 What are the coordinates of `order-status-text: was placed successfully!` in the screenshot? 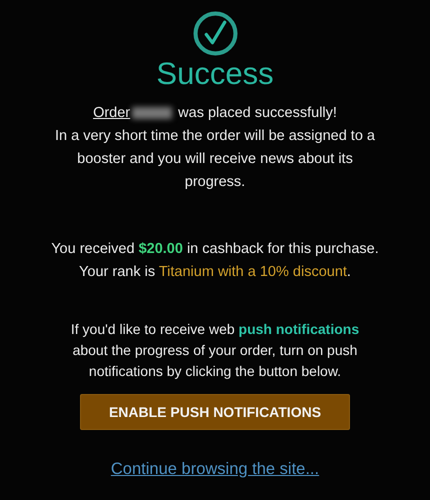 It's located at (257, 113).